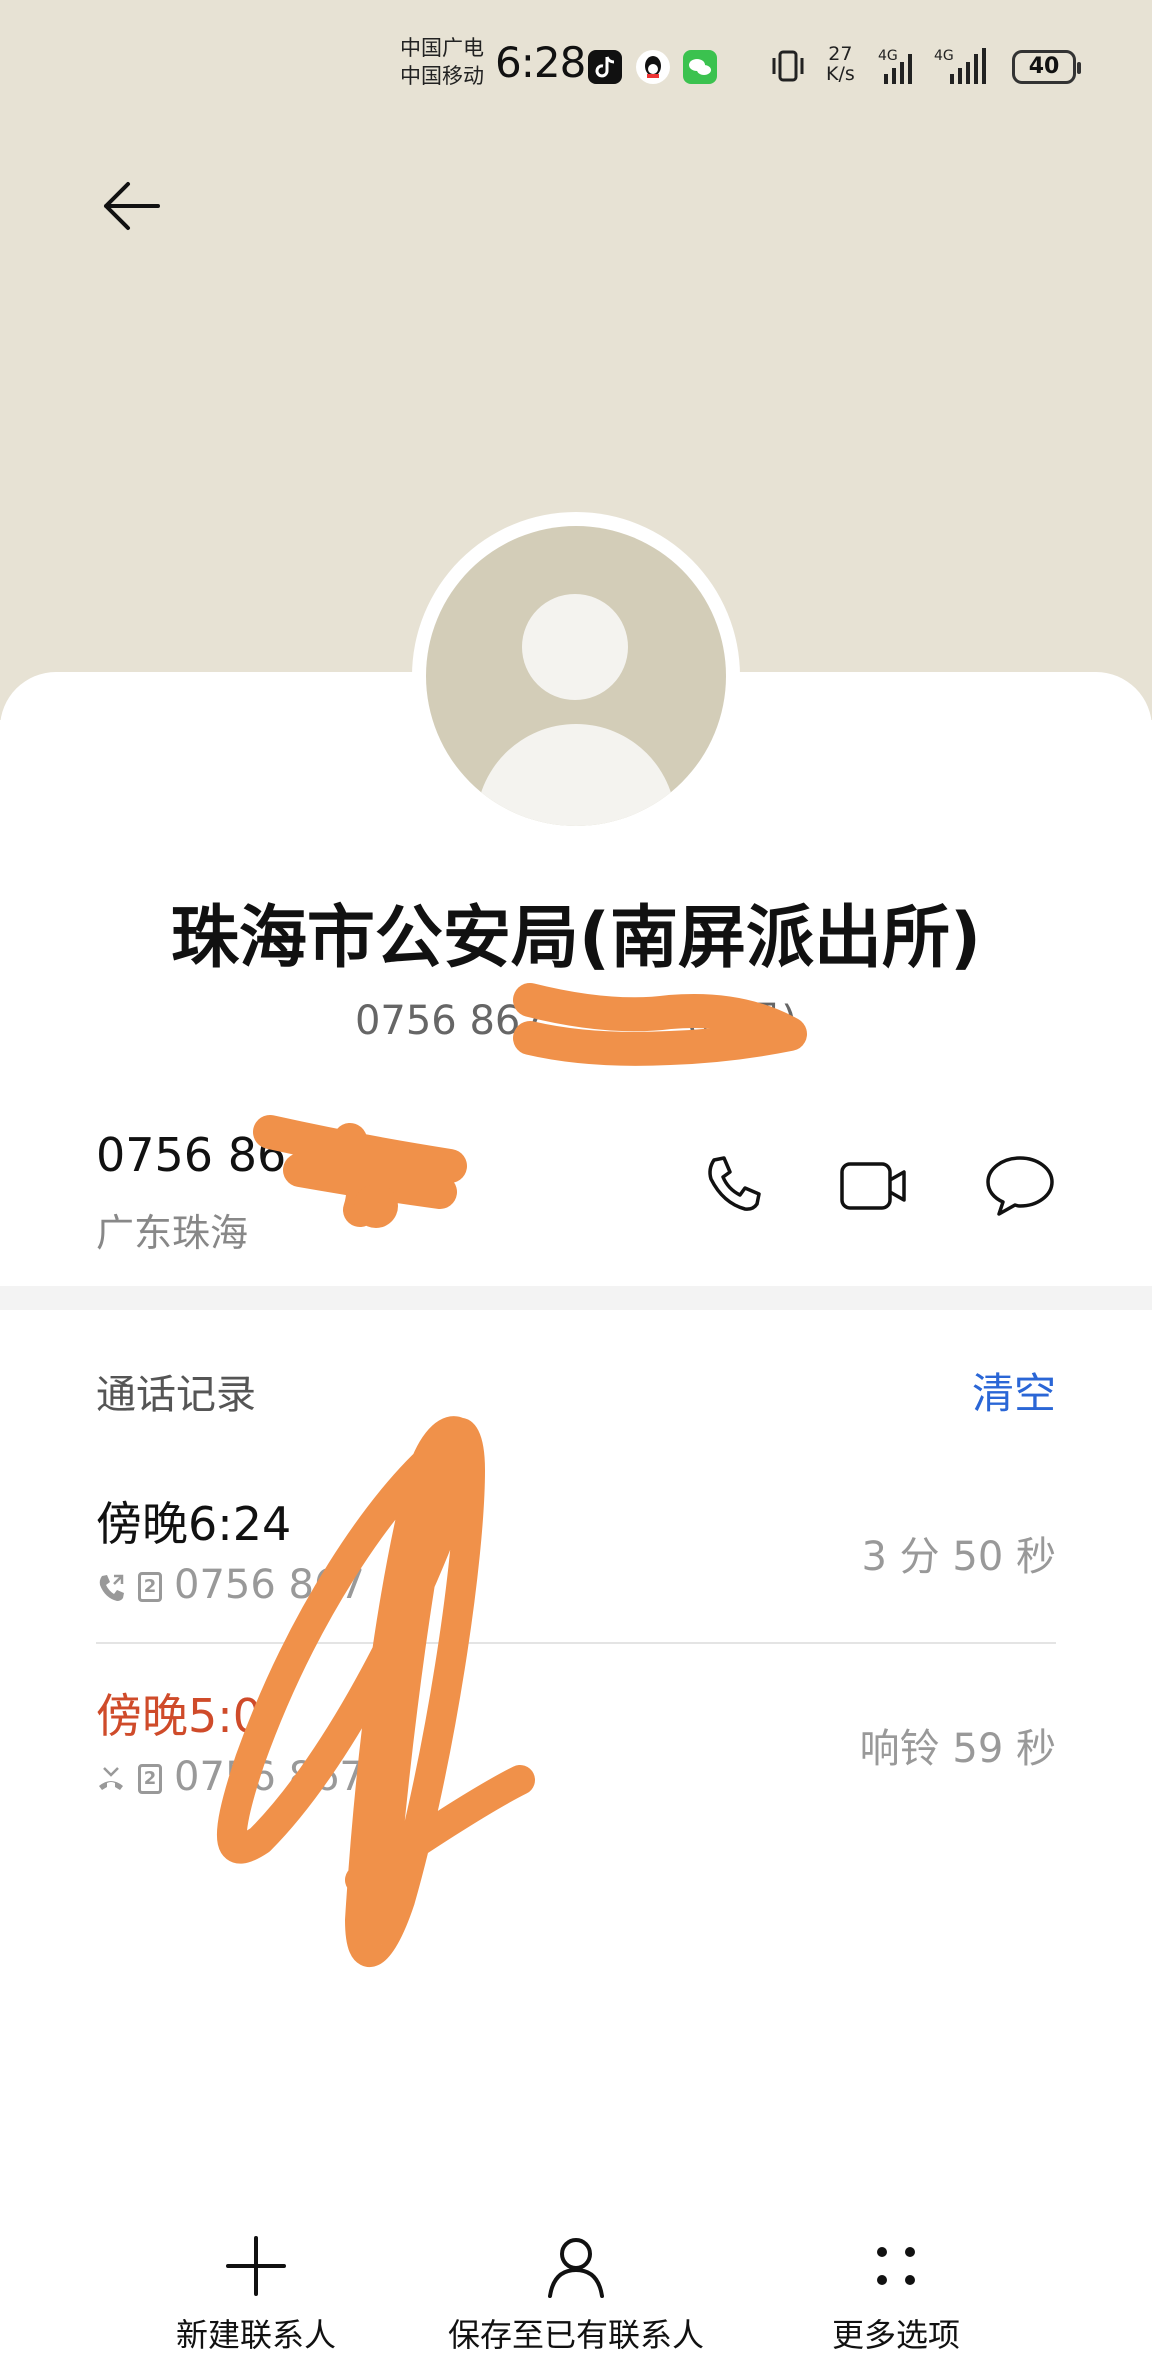 The height and width of the screenshot is (2376, 1152). Describe the element at coordinates (1046, 67) in the screenshot. I see `battery-indicator: 40` at that location.